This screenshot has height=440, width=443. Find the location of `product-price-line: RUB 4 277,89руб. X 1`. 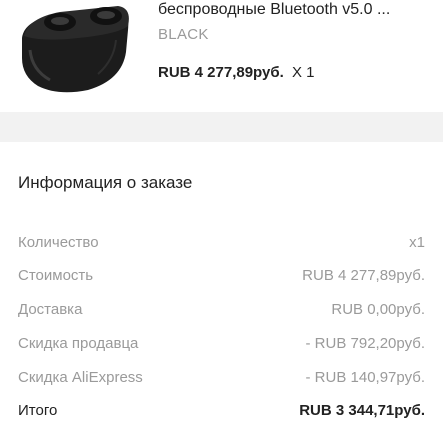

product-price-line: RUB 4 277,89руб. X 1 is located at coordinates (236, 73).